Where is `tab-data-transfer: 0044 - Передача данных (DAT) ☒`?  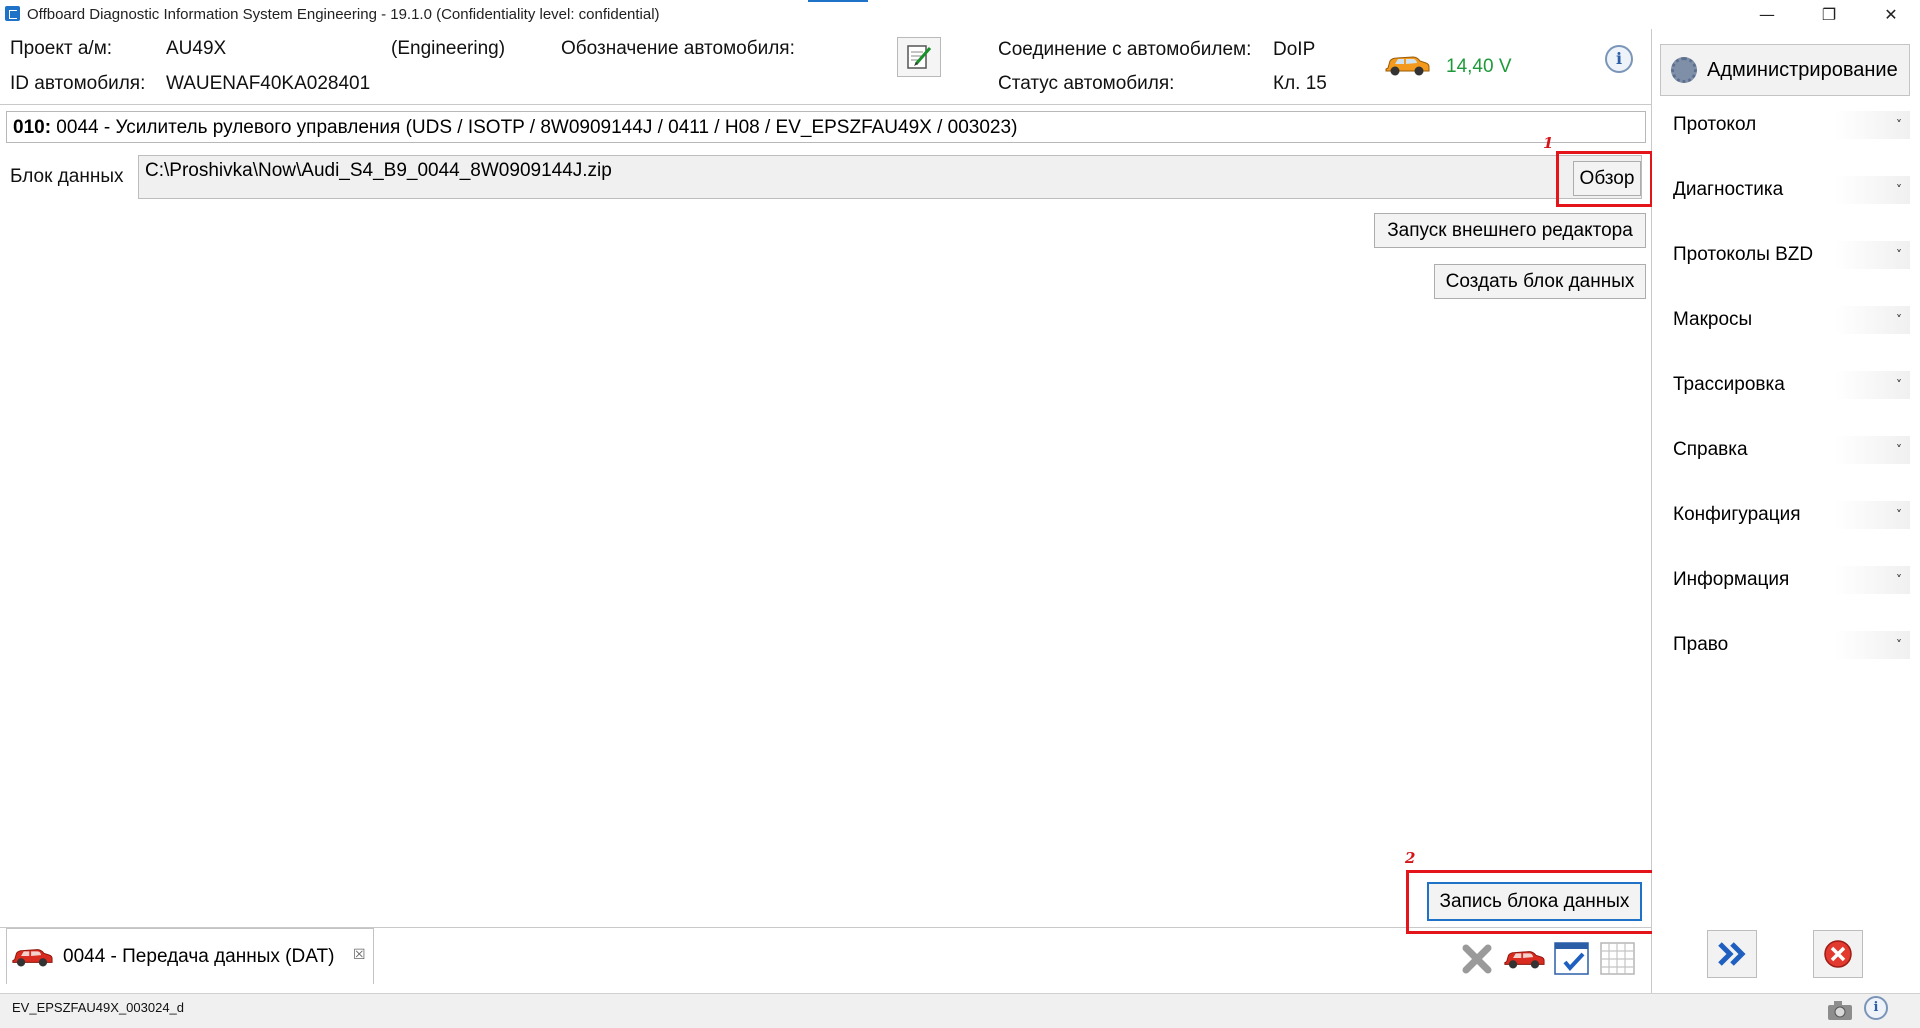 tab-data-transfer: 0044 - Передача данных (DAT) ☒ is located at coordinates (190, 956).